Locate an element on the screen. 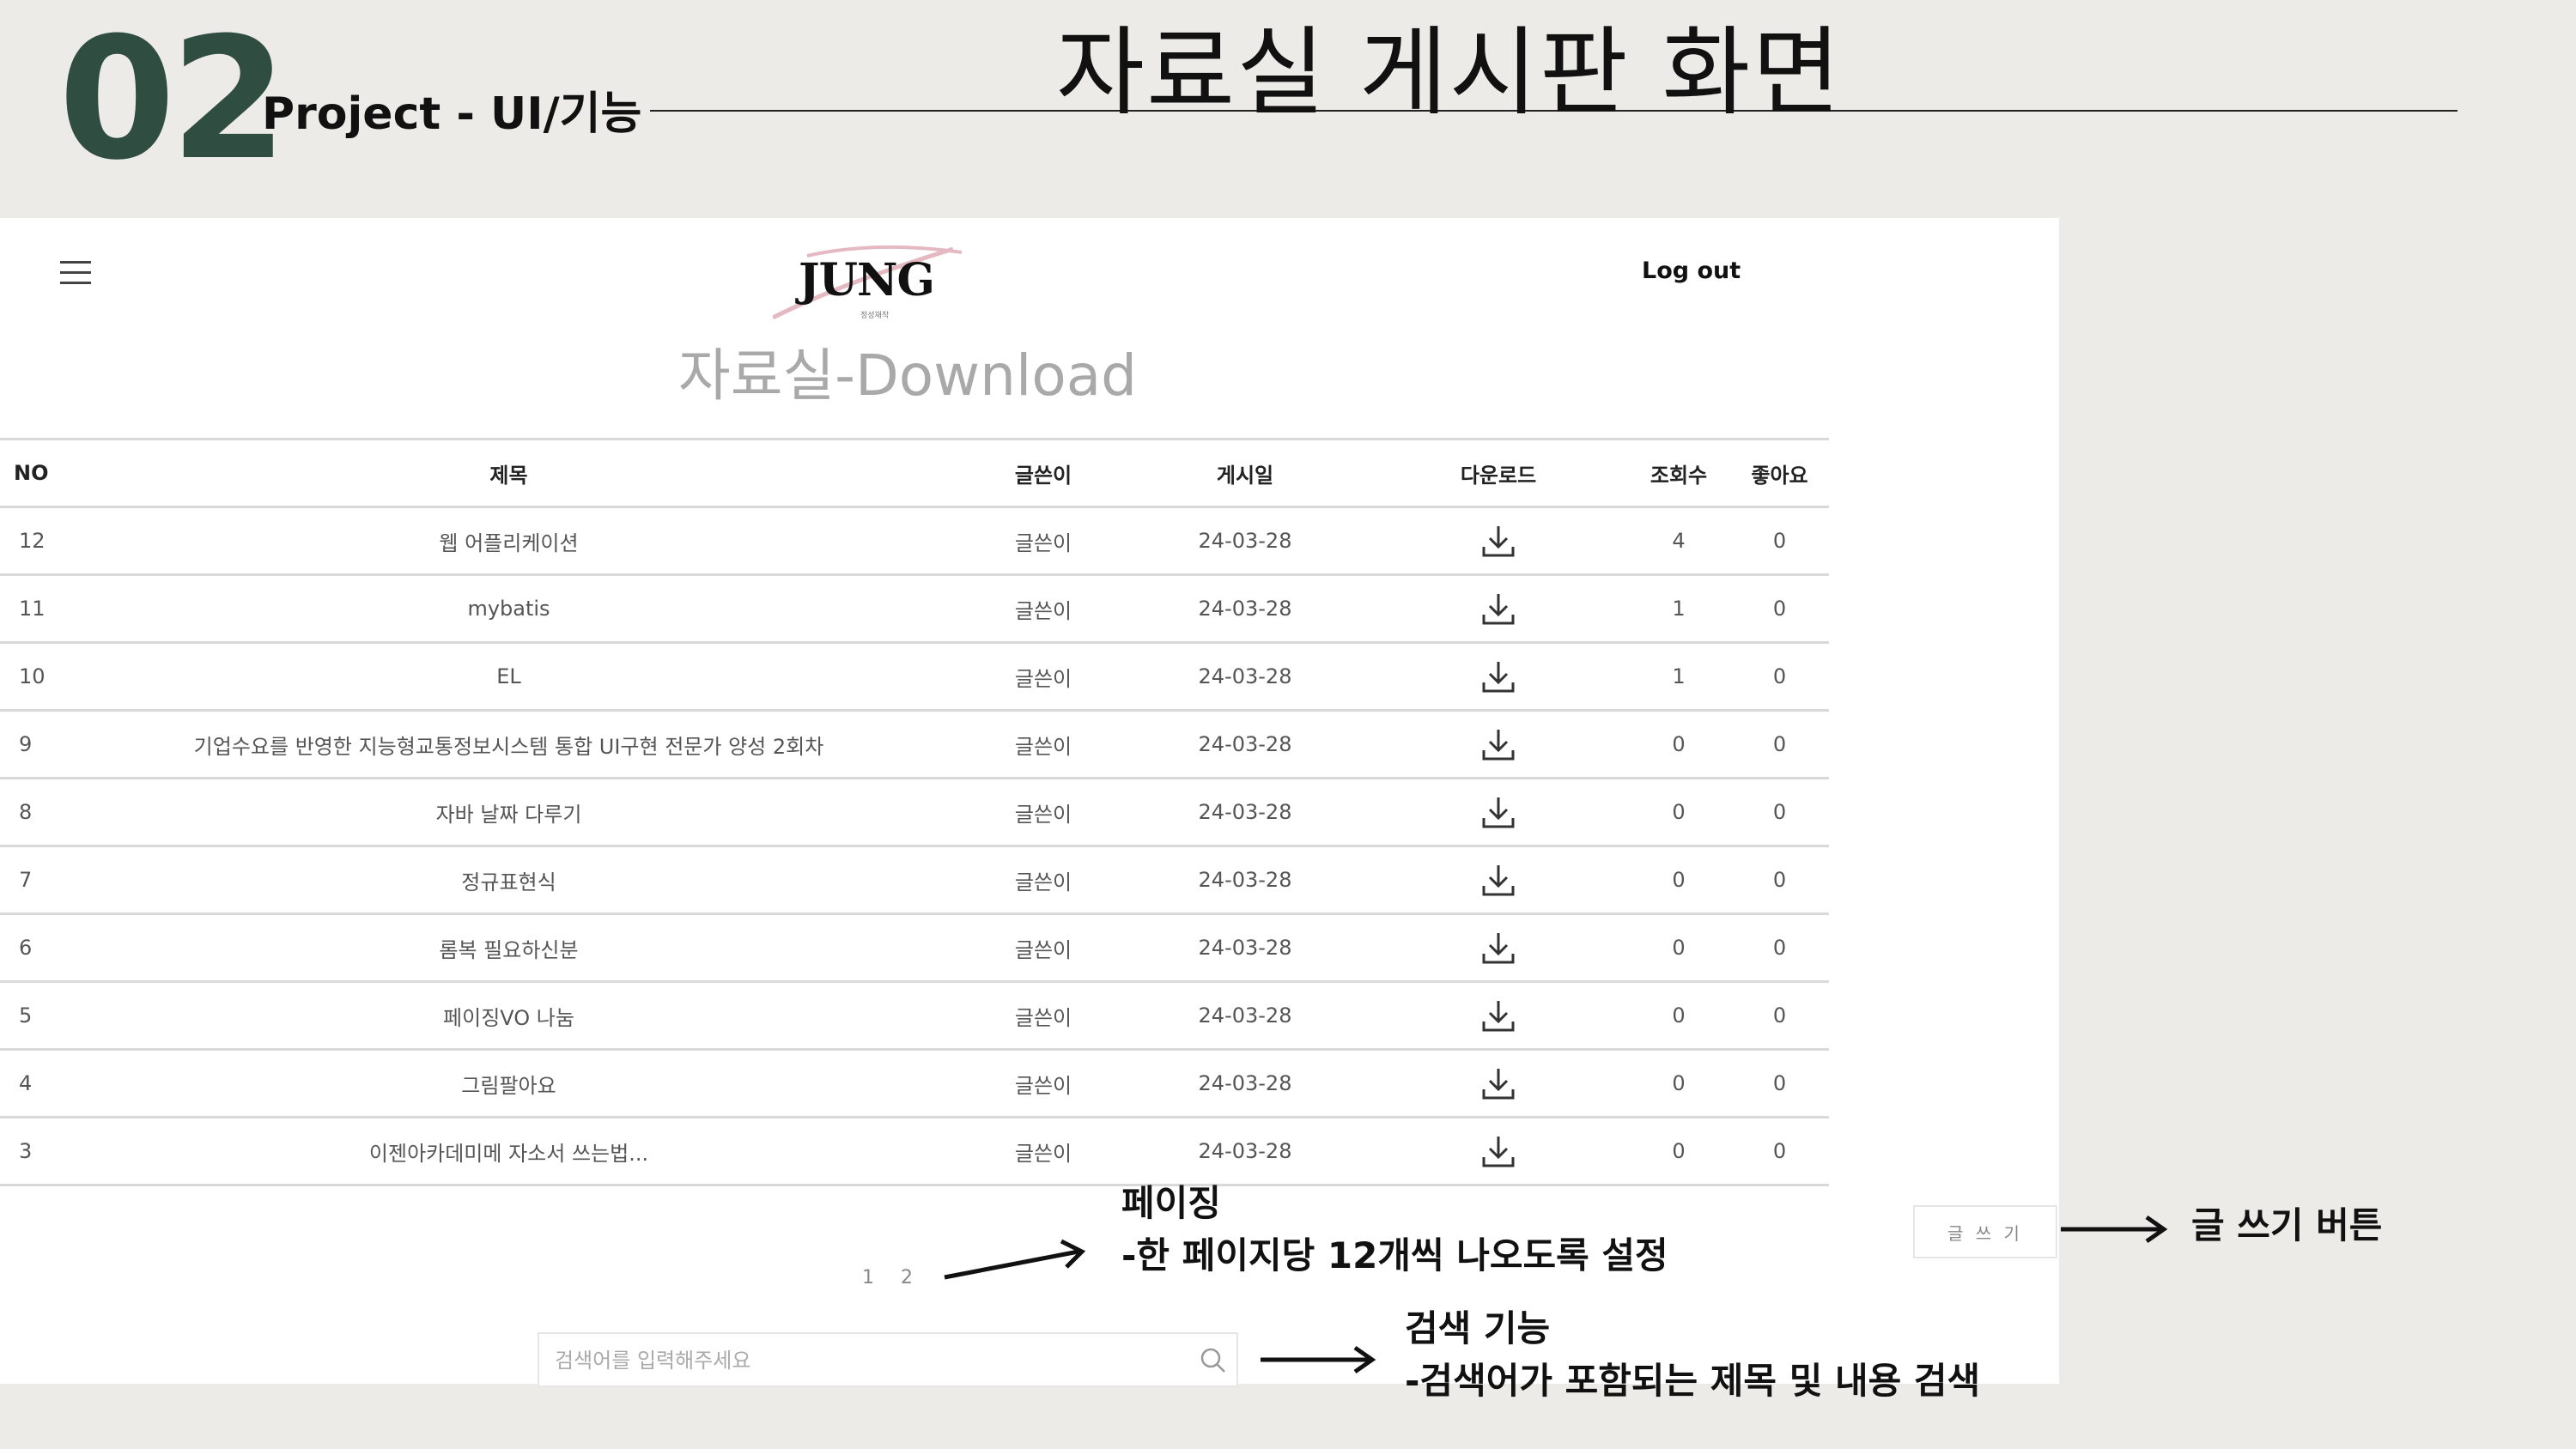  cell-title: 페이징VO 나눔 is located at coordinates (509, 1016).